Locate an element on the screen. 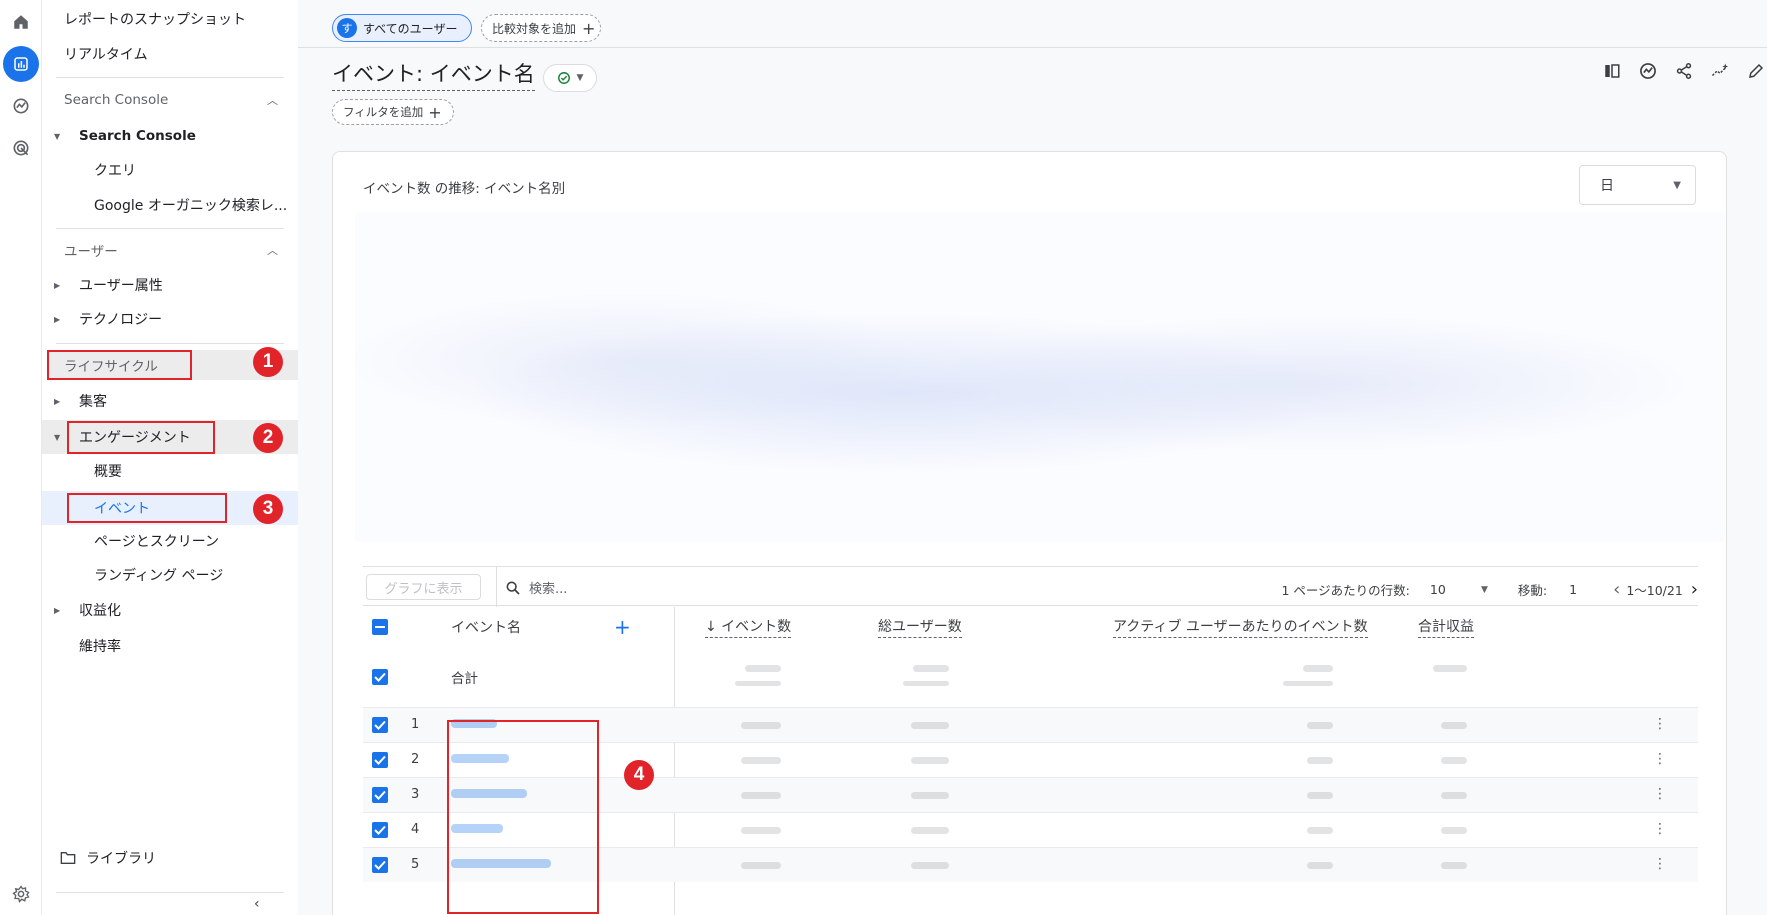  avatar: す is located at coordinates (347, 28).